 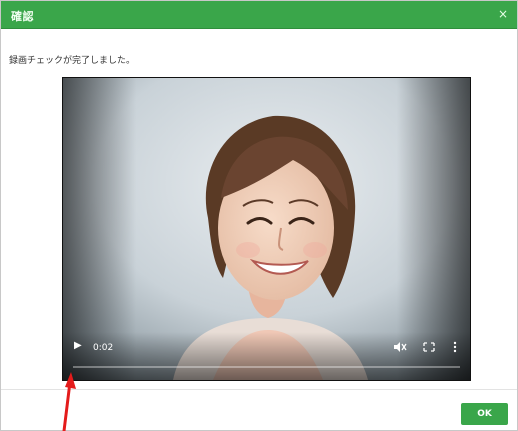 What do you see at coordinates (259, 15) in the screenshot?
I see `dialog-titlebar: 確認 ×` at bounding box center [259, 15].